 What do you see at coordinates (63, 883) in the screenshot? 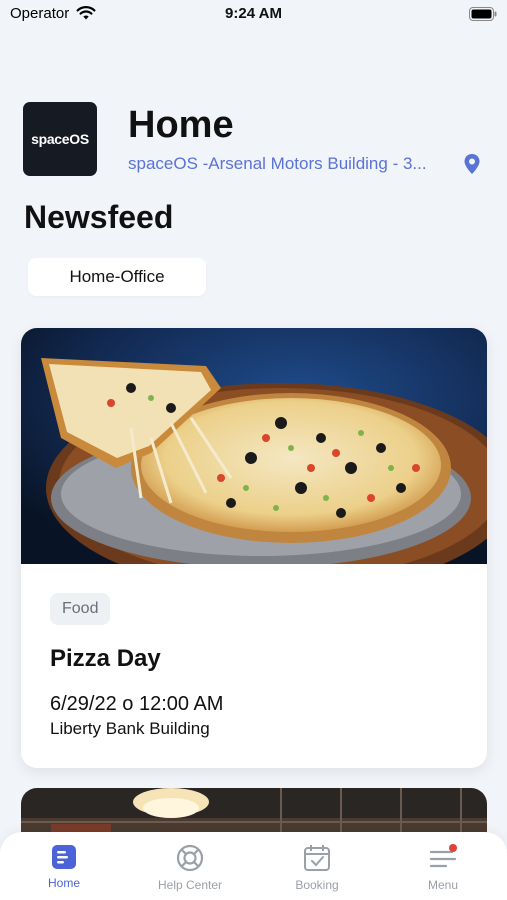
I see `tab-home-label: Home` at bounding box center [63, 883].